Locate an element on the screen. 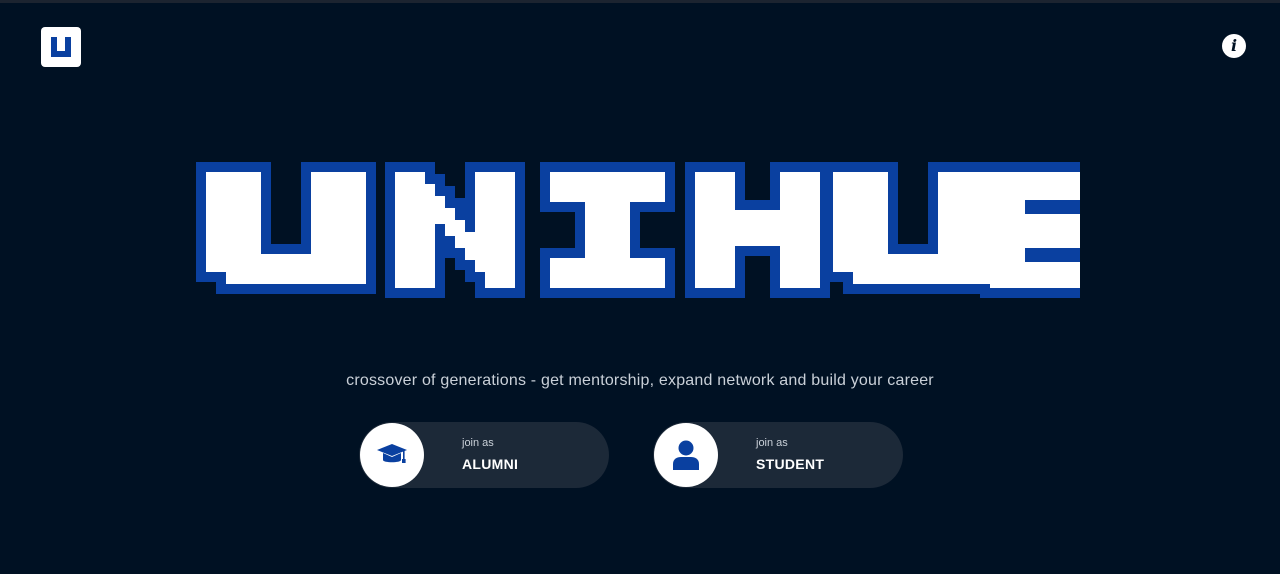  u-glyph-icon is located at coordinates (61, 47).